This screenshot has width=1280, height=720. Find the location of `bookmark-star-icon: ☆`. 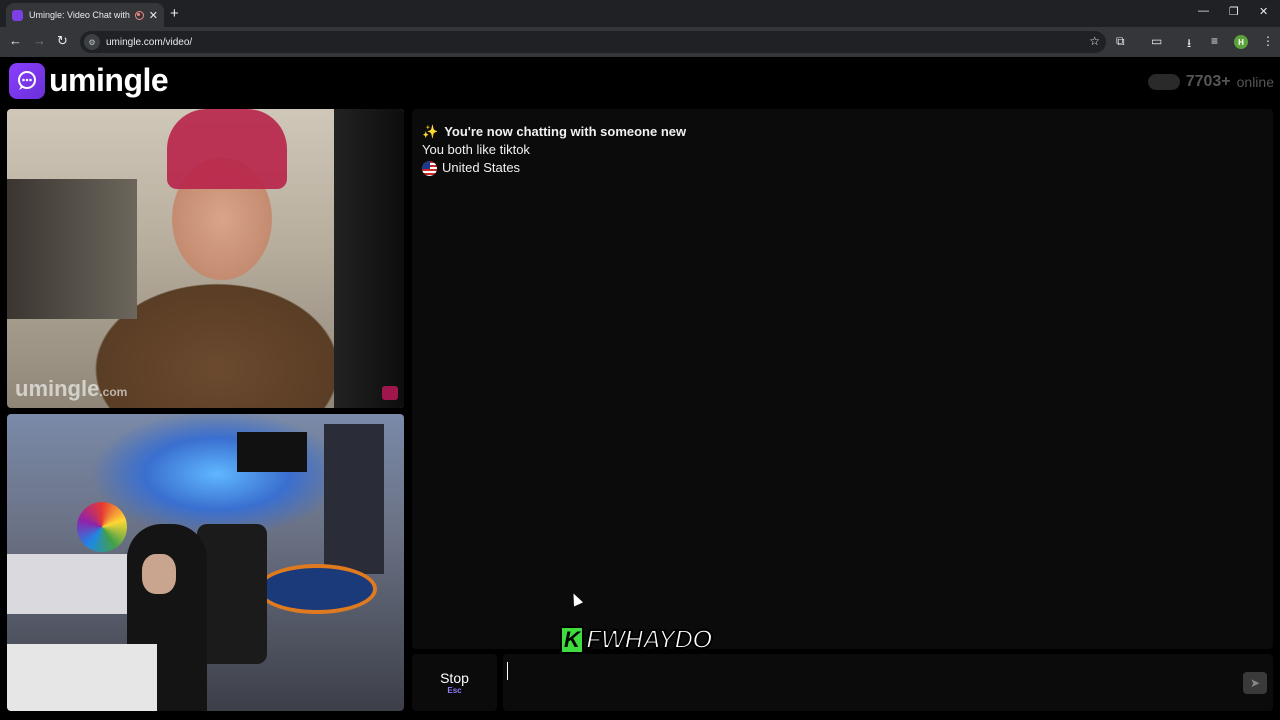

bookmark-star-icon: ☆ is located at coordinates (1094, 41).